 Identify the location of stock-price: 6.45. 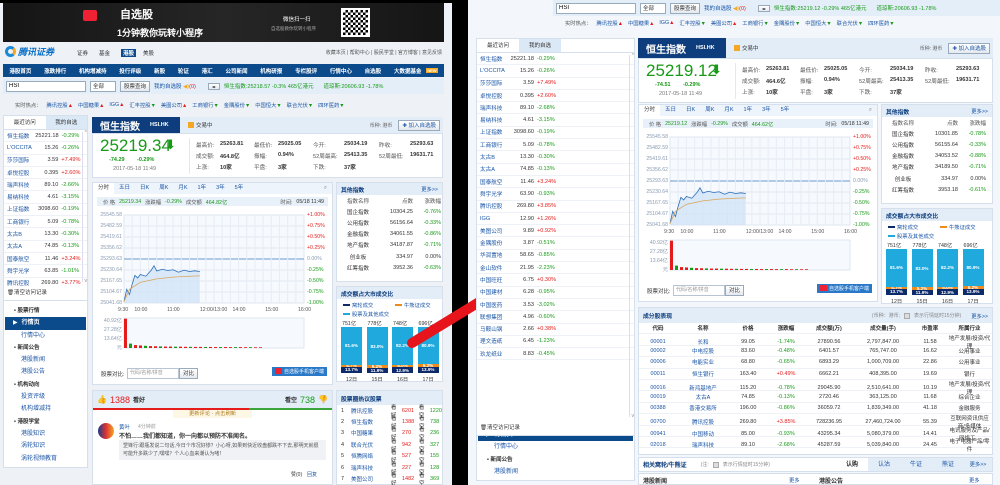
(528, 341).